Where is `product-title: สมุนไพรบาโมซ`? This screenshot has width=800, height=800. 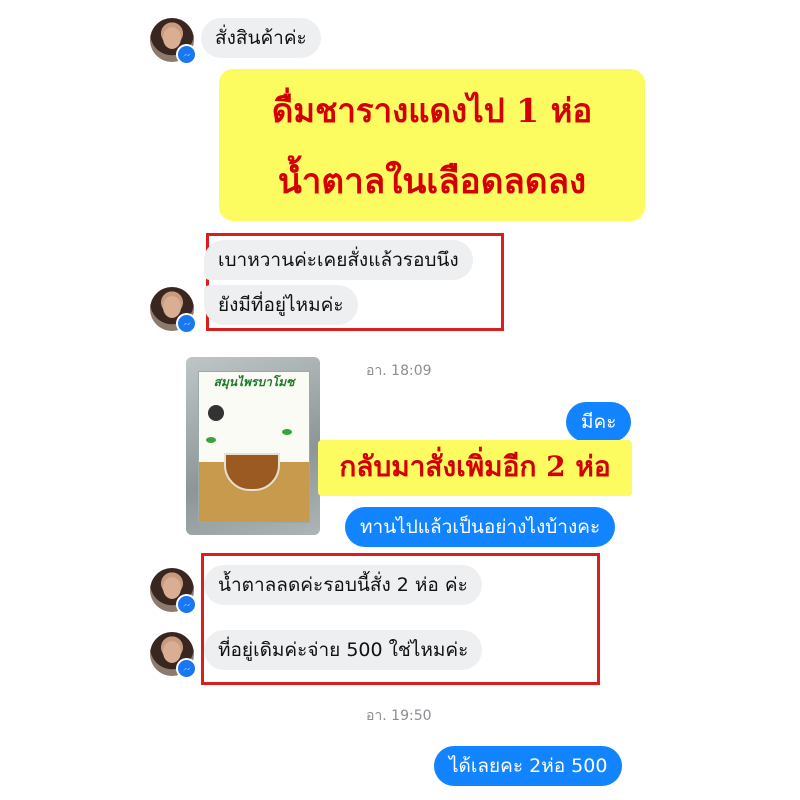 product-title: สมุนไพรบาโมซ is located at coordinates (254, 382).